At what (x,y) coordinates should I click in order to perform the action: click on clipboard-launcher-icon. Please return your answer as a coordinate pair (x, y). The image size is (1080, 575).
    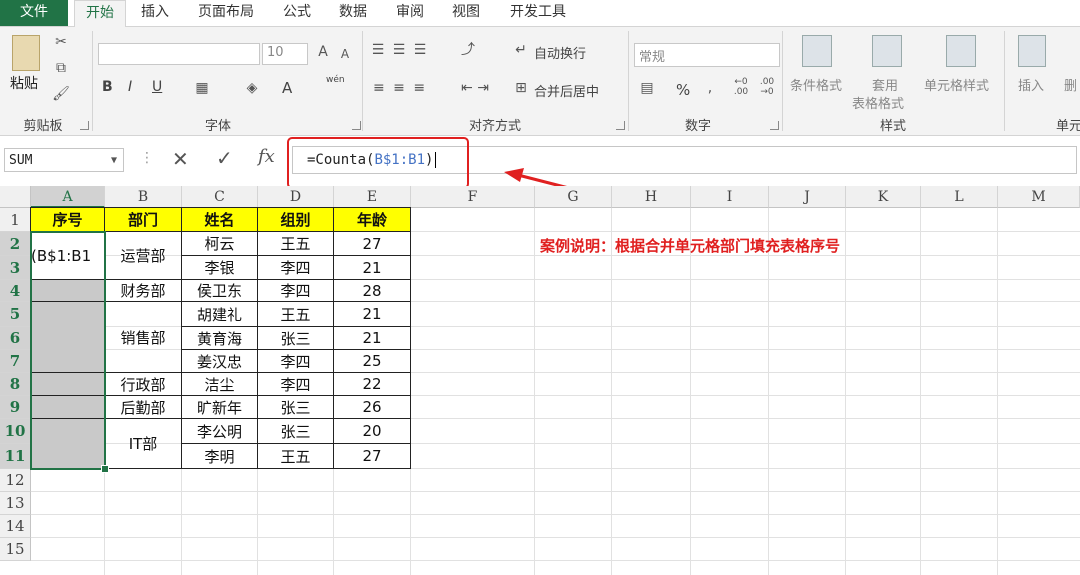
    Looking at the image, I should click on (84, 125).